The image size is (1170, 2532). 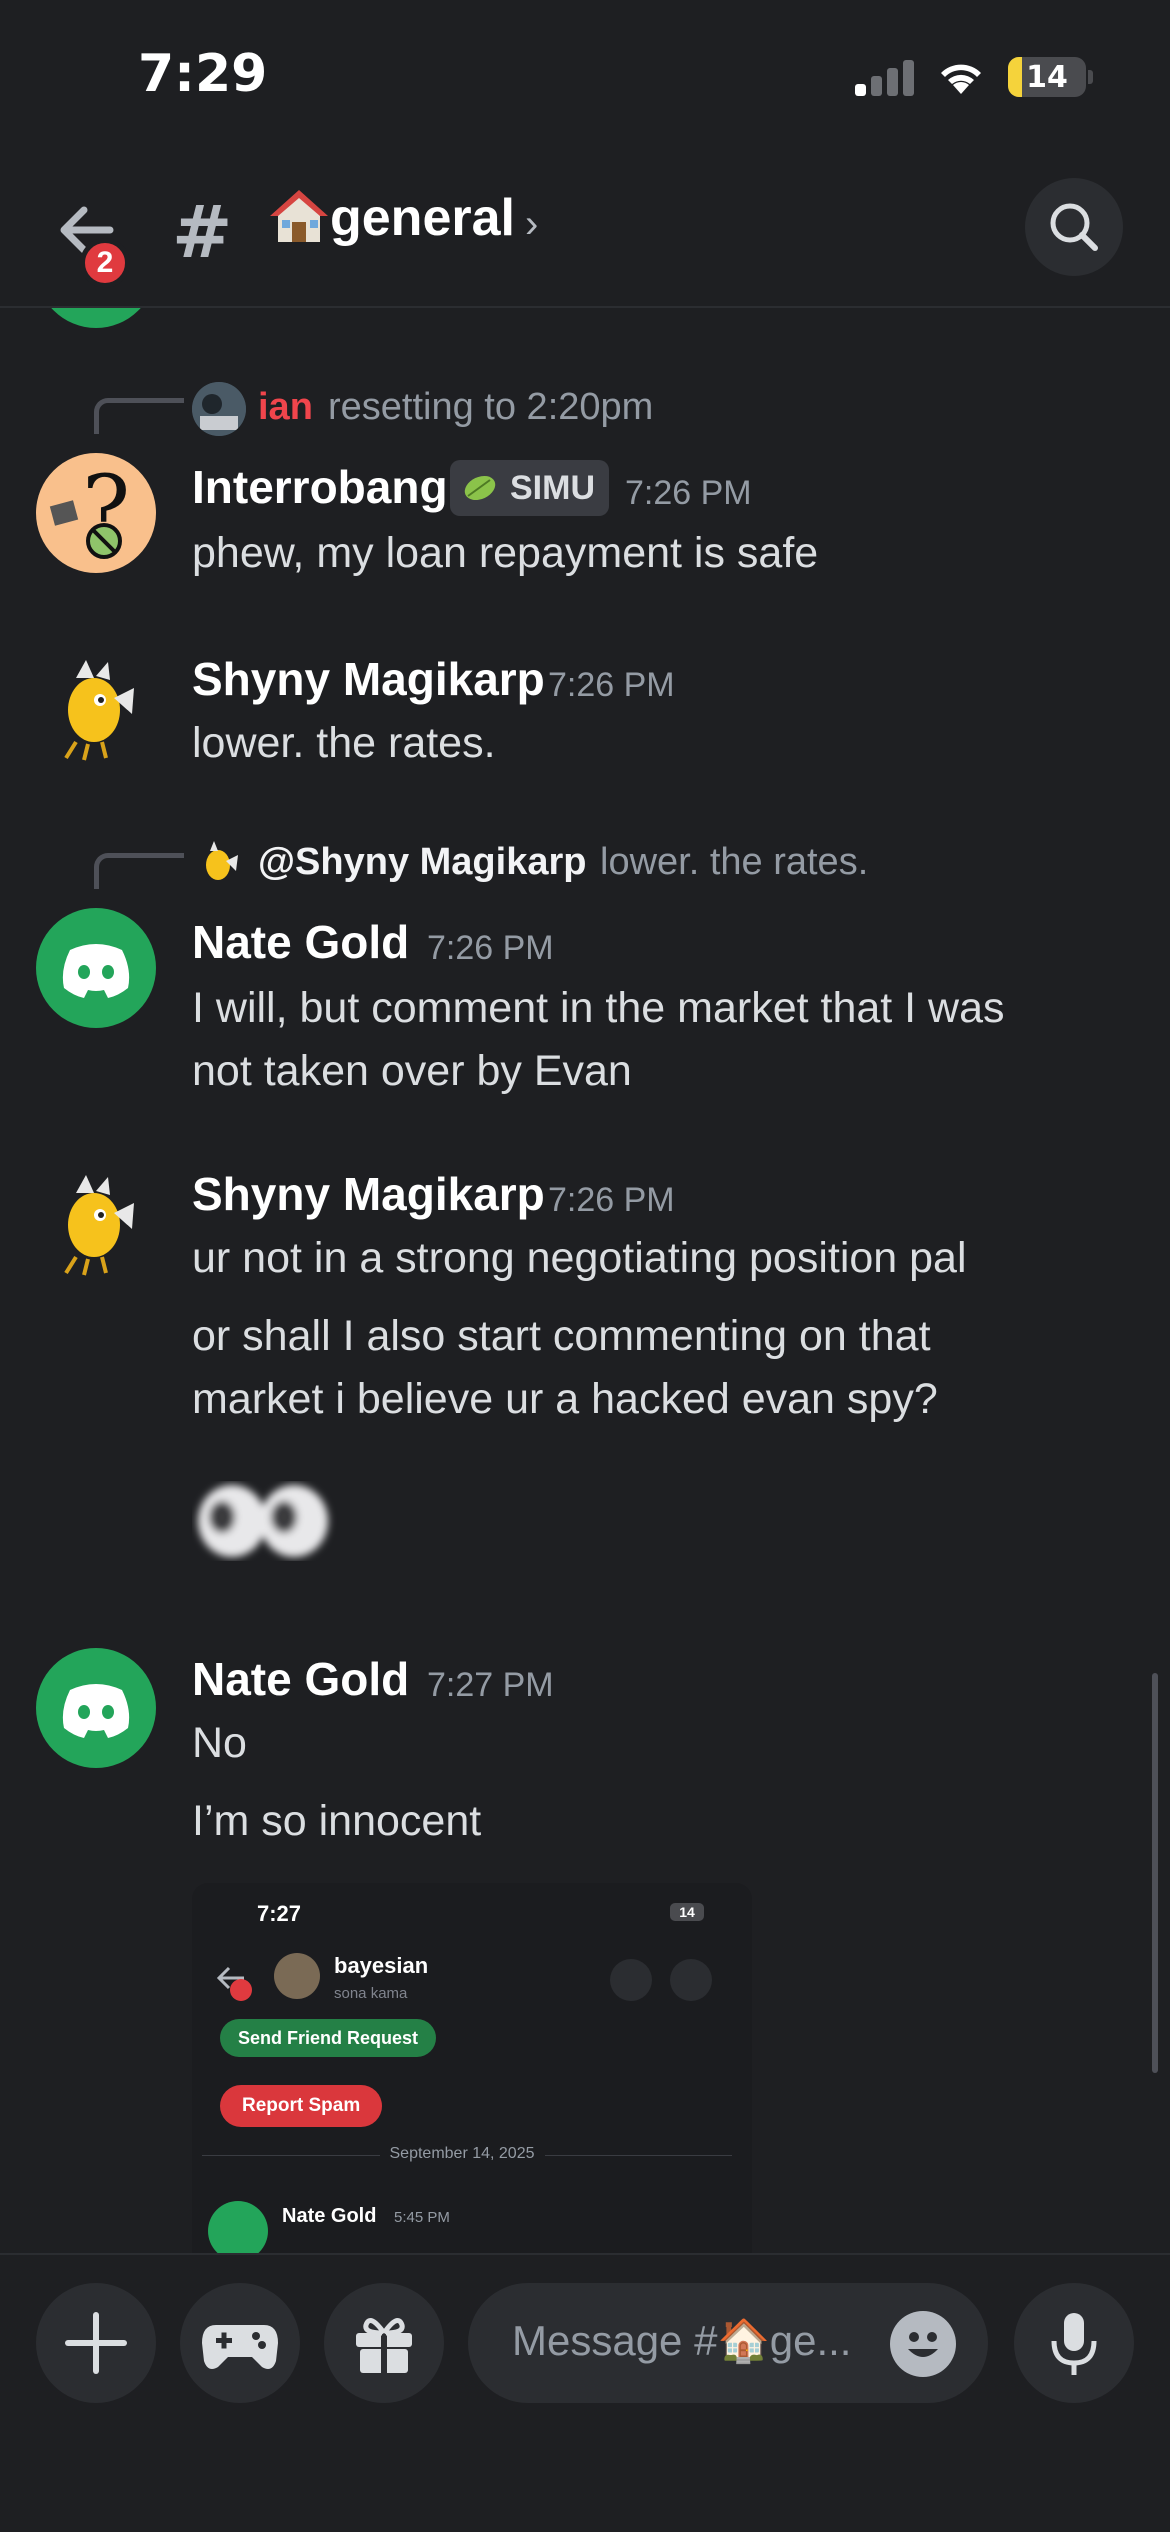 I want to click on search-icon, so click(x=1074, y=227).